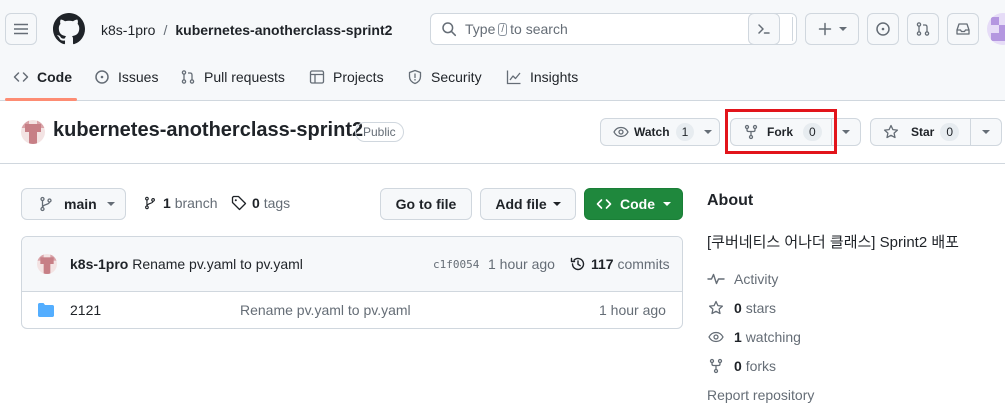 Image resolution: width=1005 pixels, height=414 pixels. What do you see at coordinates (99, 264) in the screenshot?
I see `commit-author: k8s-1pro` at bounding box center [99, 264].